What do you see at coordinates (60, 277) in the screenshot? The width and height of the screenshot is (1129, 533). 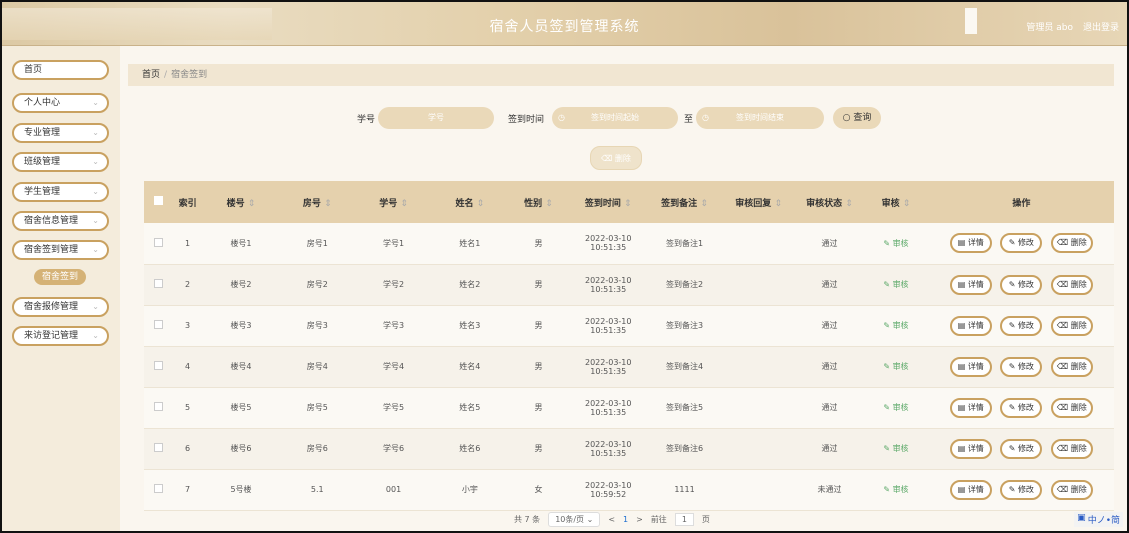 I see `sidebar-subitem-dorm-checkin: 宿舍签到` at bounding box center [60, 277].